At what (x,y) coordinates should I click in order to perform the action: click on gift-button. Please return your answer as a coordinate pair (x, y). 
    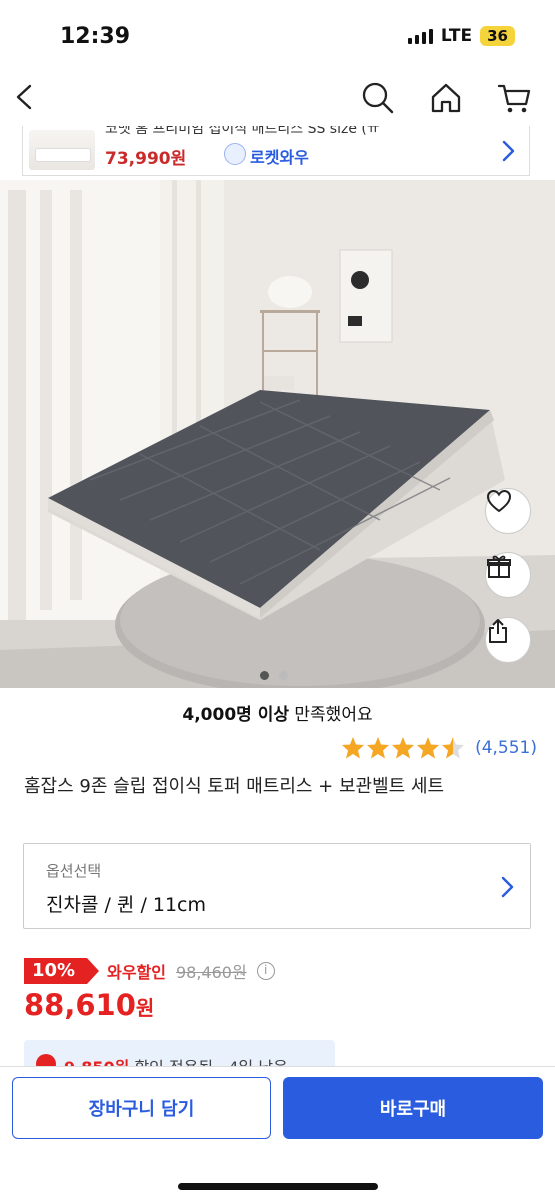
    Looking at the image, I should click on (508, 575).